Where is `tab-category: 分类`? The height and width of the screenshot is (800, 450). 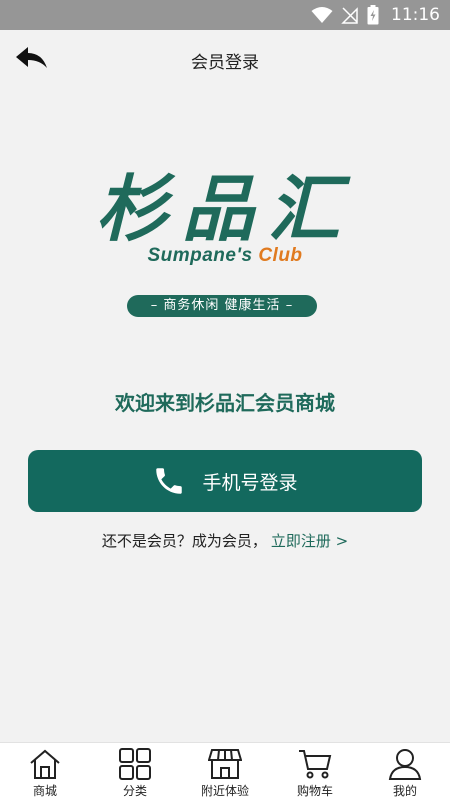 tab-category: 分类 is located at coordinates (135, 771).